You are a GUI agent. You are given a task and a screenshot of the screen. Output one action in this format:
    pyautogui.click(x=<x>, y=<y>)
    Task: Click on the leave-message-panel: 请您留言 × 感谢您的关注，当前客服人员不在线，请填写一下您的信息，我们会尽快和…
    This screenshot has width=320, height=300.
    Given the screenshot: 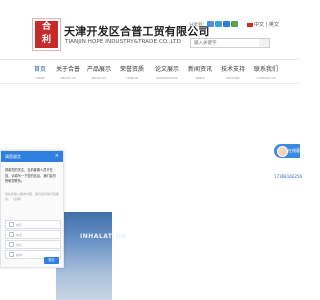 What is the action you would take?
    pyautogui.click(x=32, y=209)
    